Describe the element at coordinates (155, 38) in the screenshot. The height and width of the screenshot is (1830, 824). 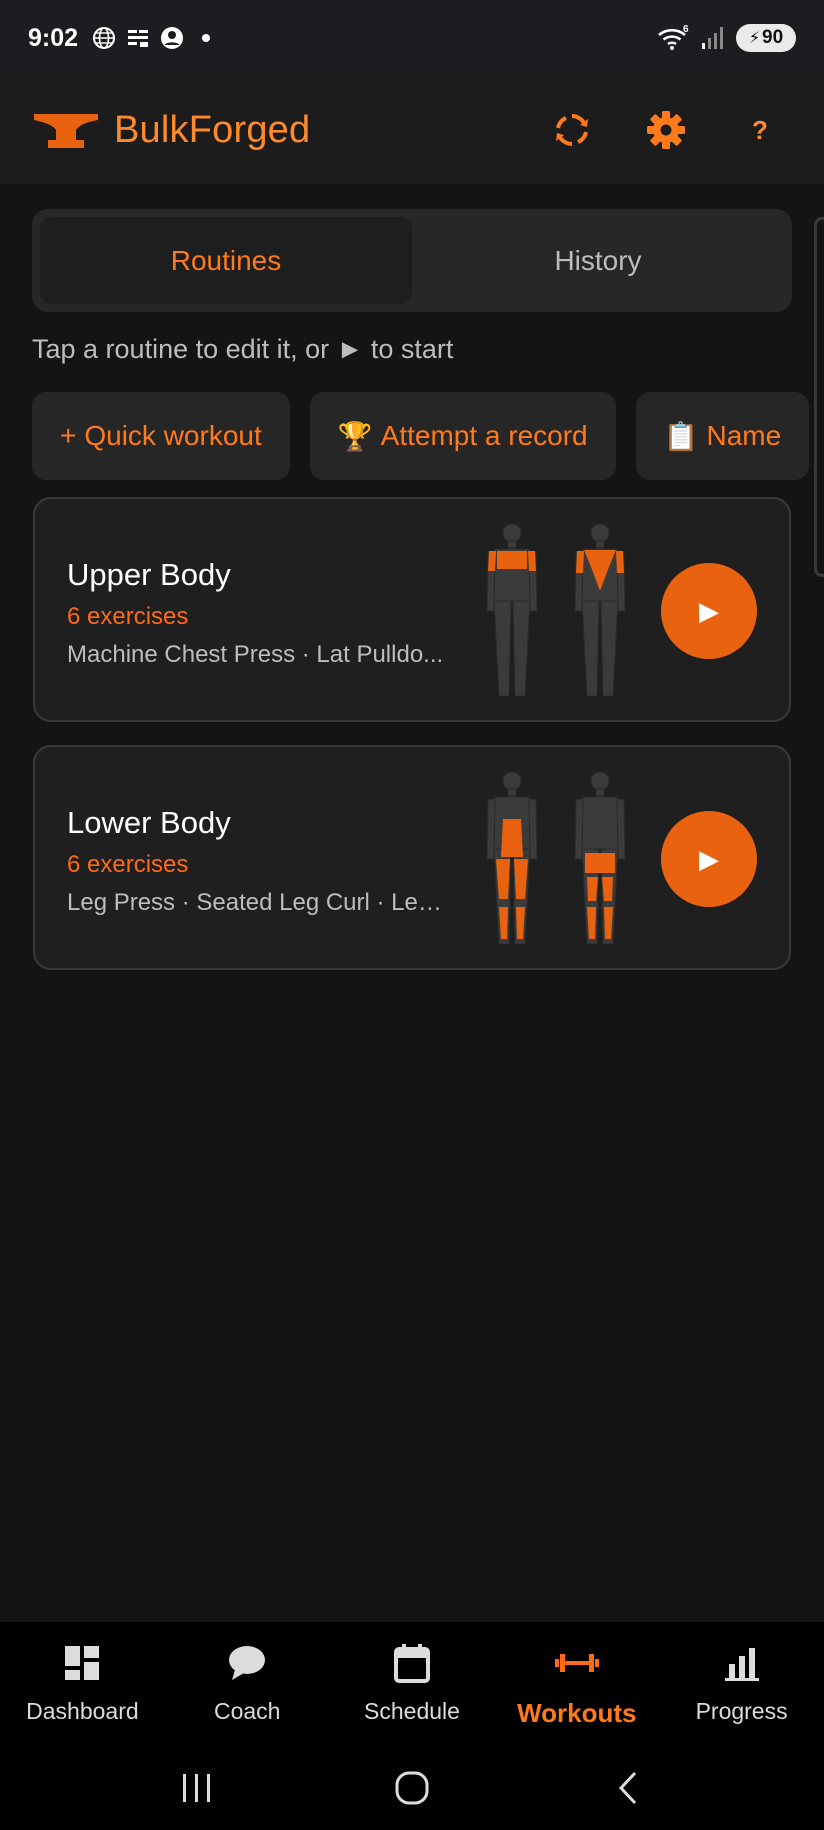
I see `status-icons-left` at that location.